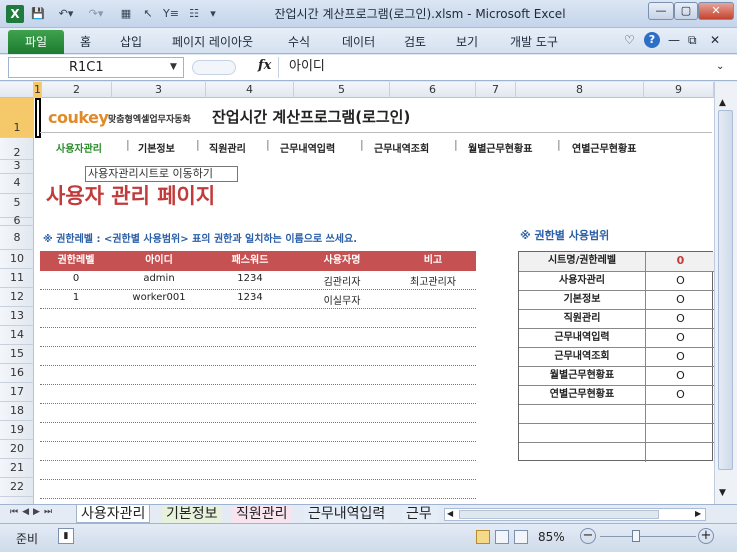 This screenshot has width=737, height=552. What do you see at coordinates (433, 90) in the screenshot?
I see `column-header: 6` at bounding box center [433, 90].